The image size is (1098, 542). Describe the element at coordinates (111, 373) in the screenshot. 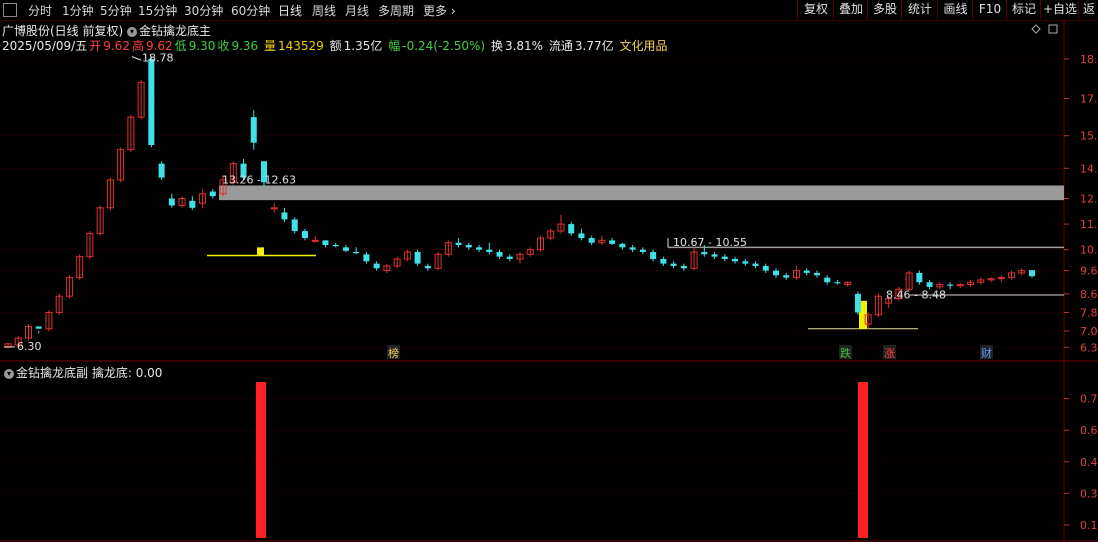

I see `sub-field-label: 擒龙底:` at that location.